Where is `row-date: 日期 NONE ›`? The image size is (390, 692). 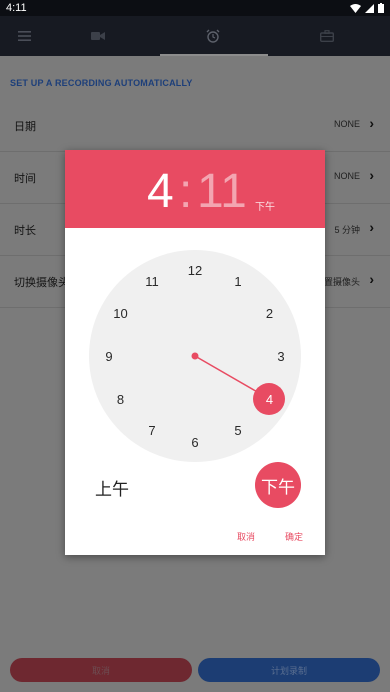
row-date: 日期 NONE › is located at coordinates (195, 126).